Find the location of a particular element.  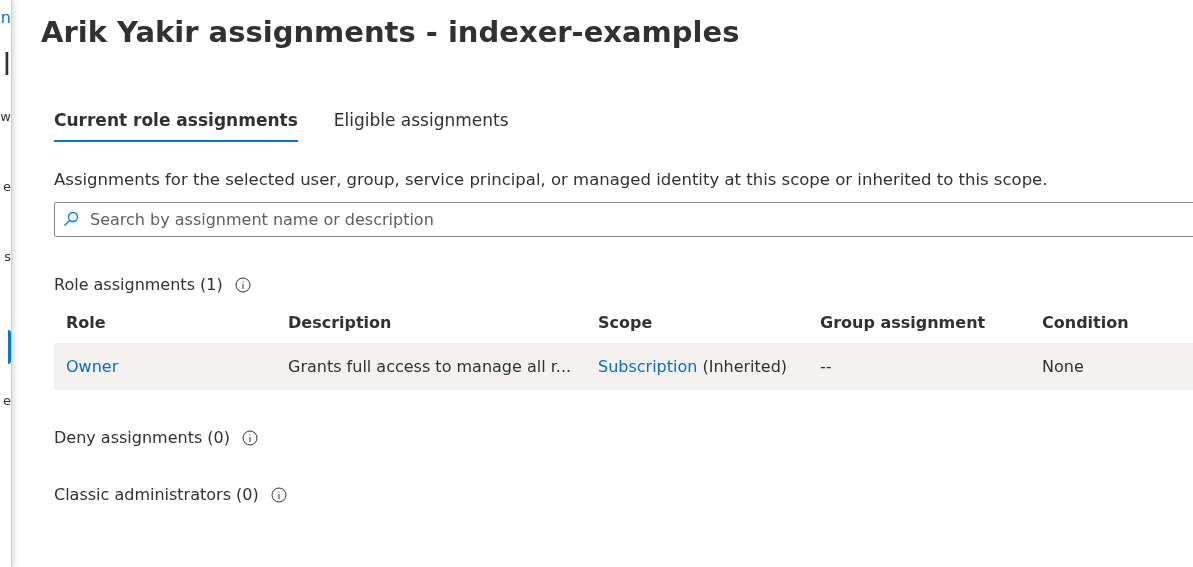

table-row: Owner Grants full access to manage all r... Subscription (Inherited) -- None is located at coordinates (623, 367).